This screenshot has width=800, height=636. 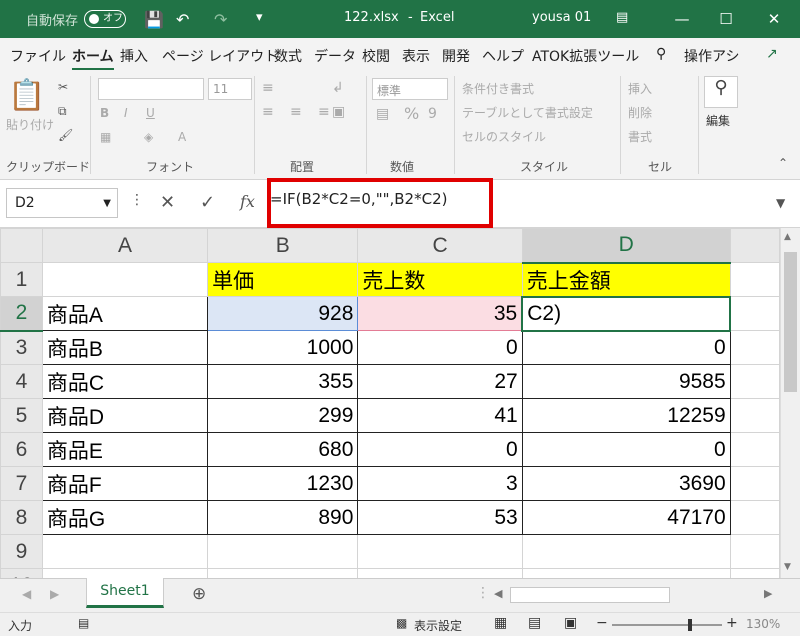 I want to click on fill-color-icon: ◈, so click(x=148, y=137).